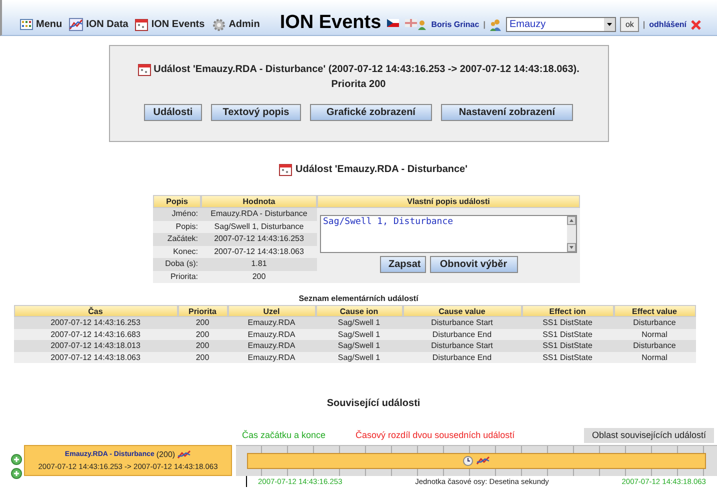 The height and width of the screenshot is (500, 717). I want to click on column-header: Cause value, so click(462, 311).